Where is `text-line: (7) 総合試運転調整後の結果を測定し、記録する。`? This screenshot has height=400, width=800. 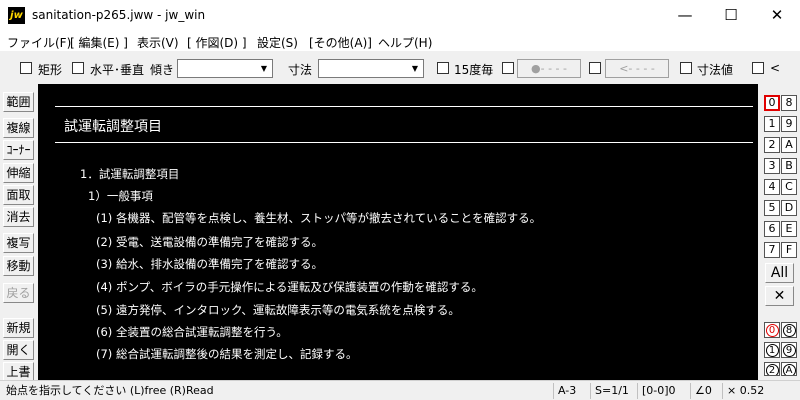
text-line: (7) 総合試運転調整後の結果を測定し、記録する。 is located at coordinates (227, 354).